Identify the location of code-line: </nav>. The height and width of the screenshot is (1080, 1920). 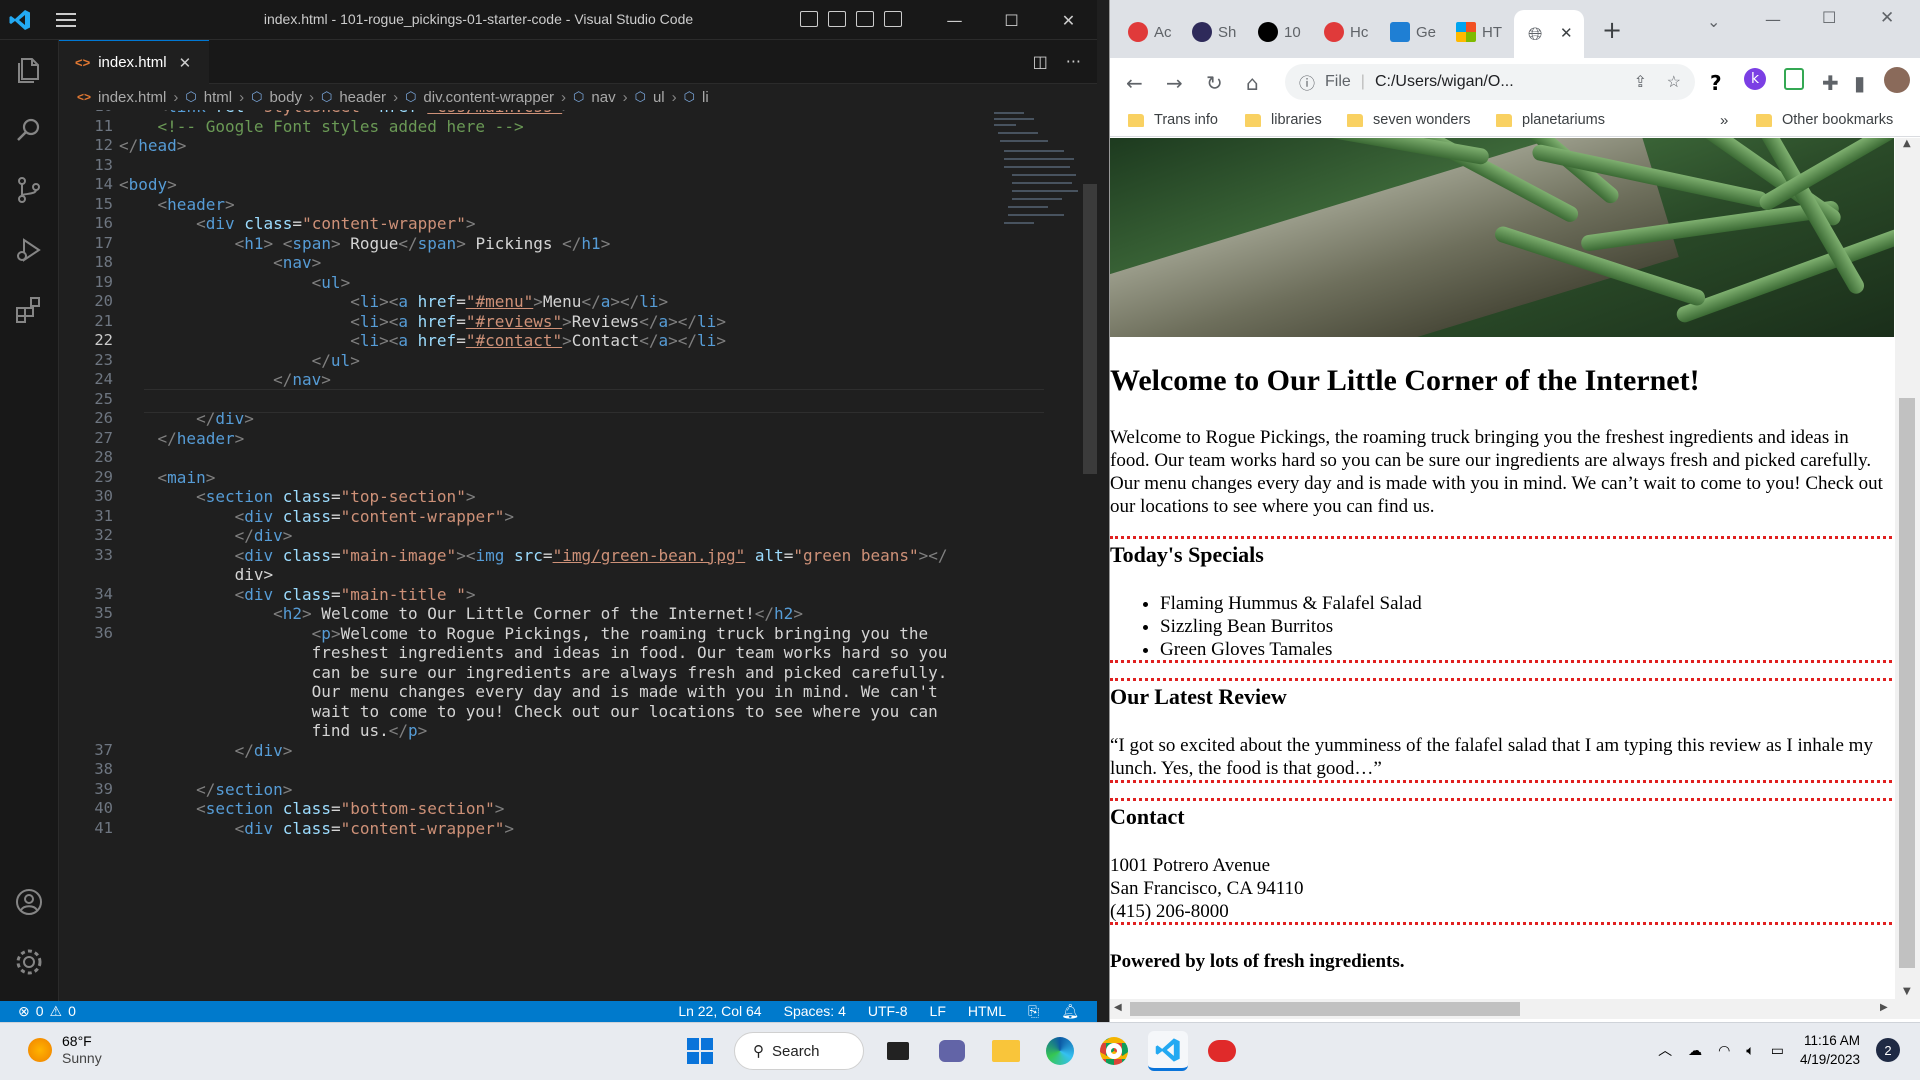
(225, 379).